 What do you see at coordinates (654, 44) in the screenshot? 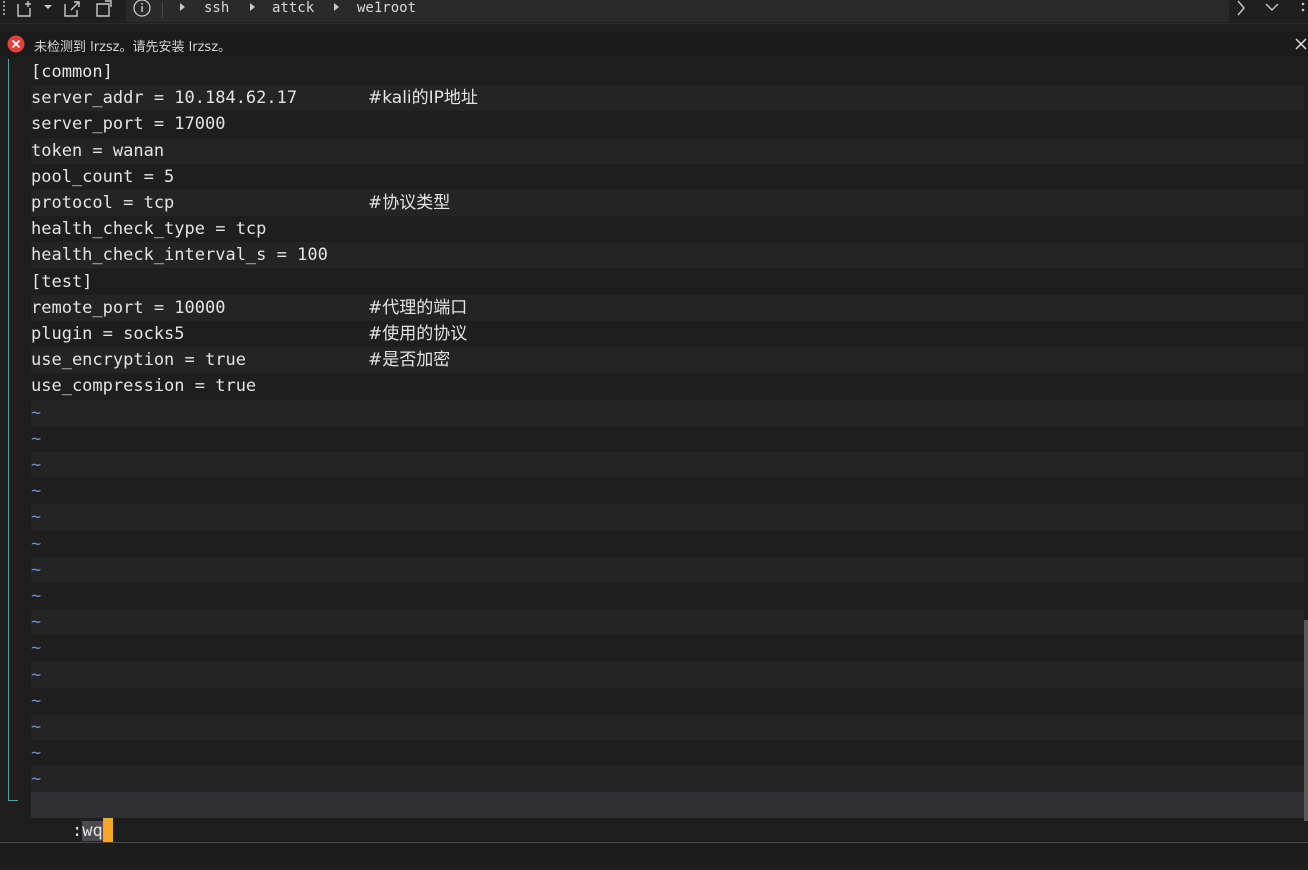
I see `notification-bar: 未检测到 lrzsz。请先安装 lrzsz。` at bounding box center [654, 44].